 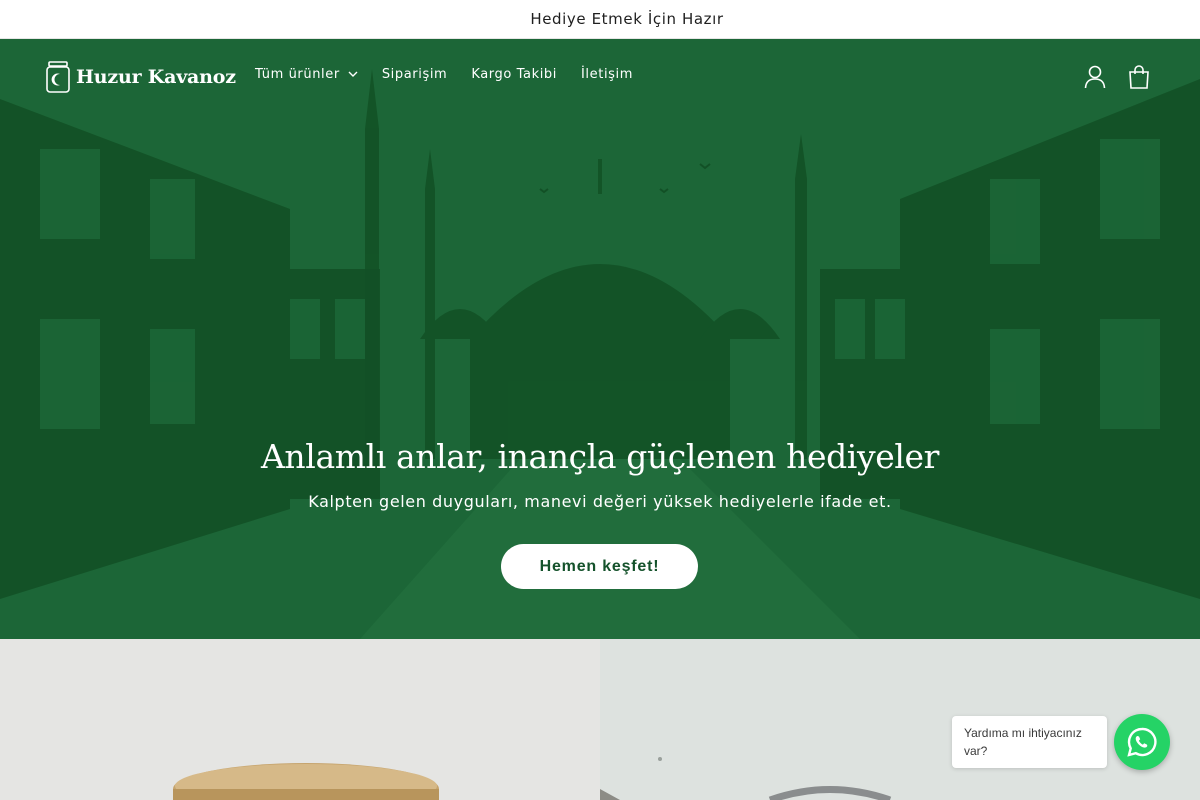 I want to click on nav-item-all-products: Tüm ürünler, so click(x=306, y=74).